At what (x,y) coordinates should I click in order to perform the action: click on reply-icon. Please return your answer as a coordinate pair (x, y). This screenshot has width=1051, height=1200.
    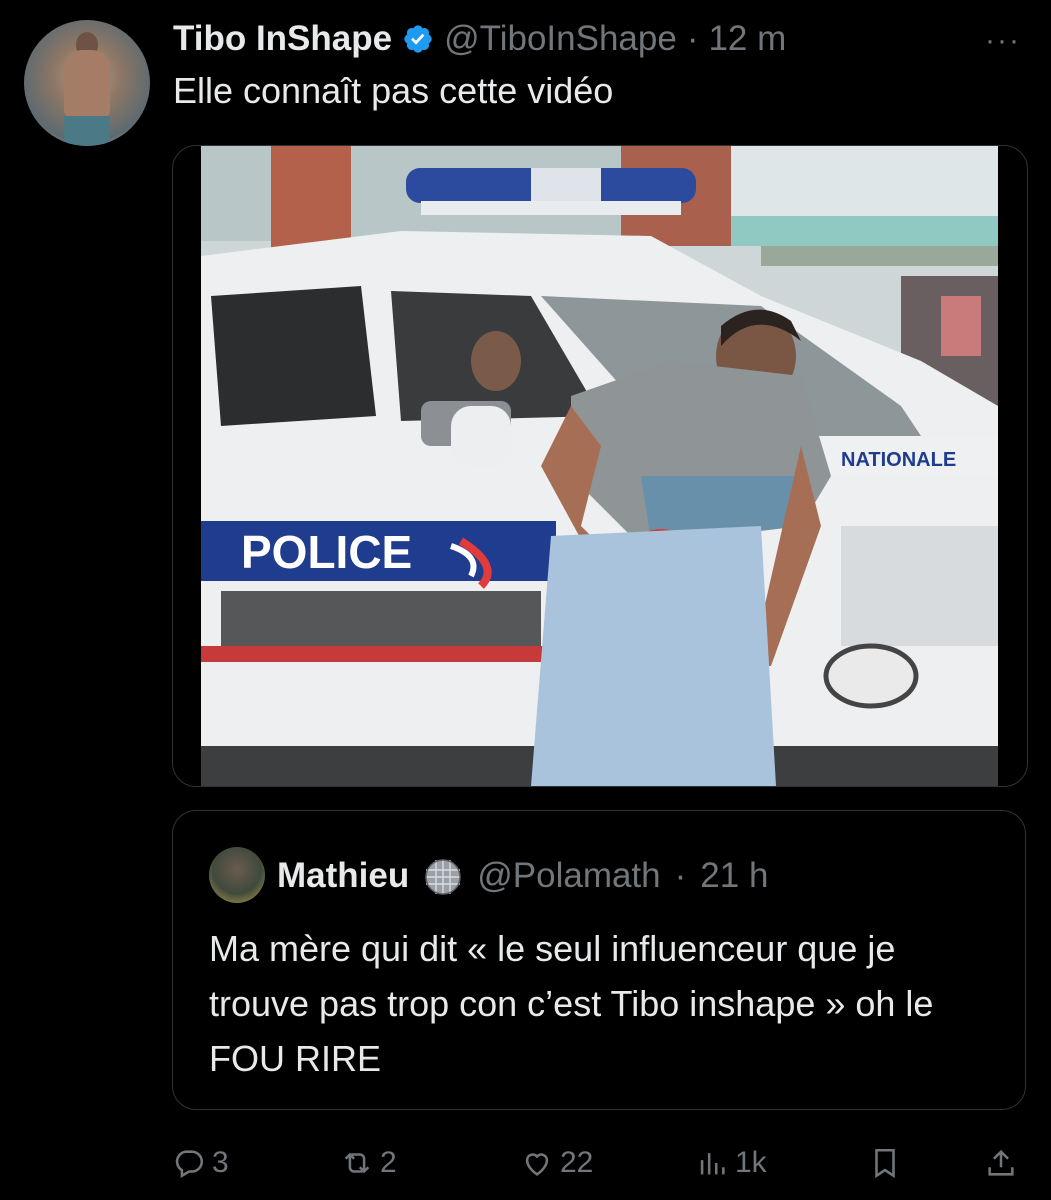
    Looking at the image, I should click on (189, 1163).